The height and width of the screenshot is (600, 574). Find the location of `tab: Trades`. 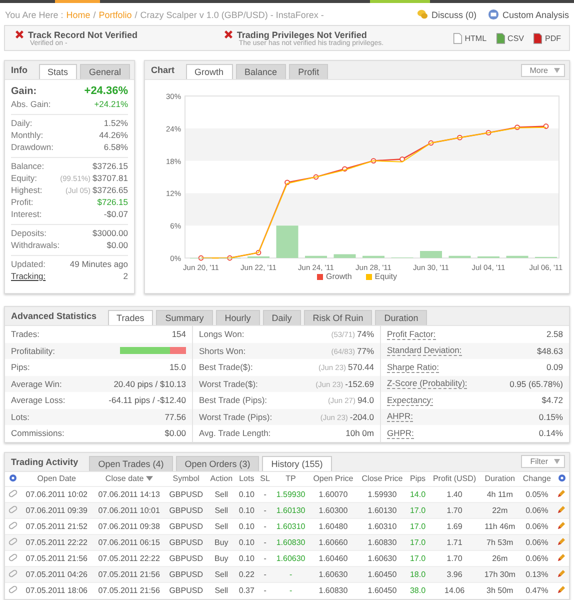

tab: Trades is located at coordinates (131, 317).